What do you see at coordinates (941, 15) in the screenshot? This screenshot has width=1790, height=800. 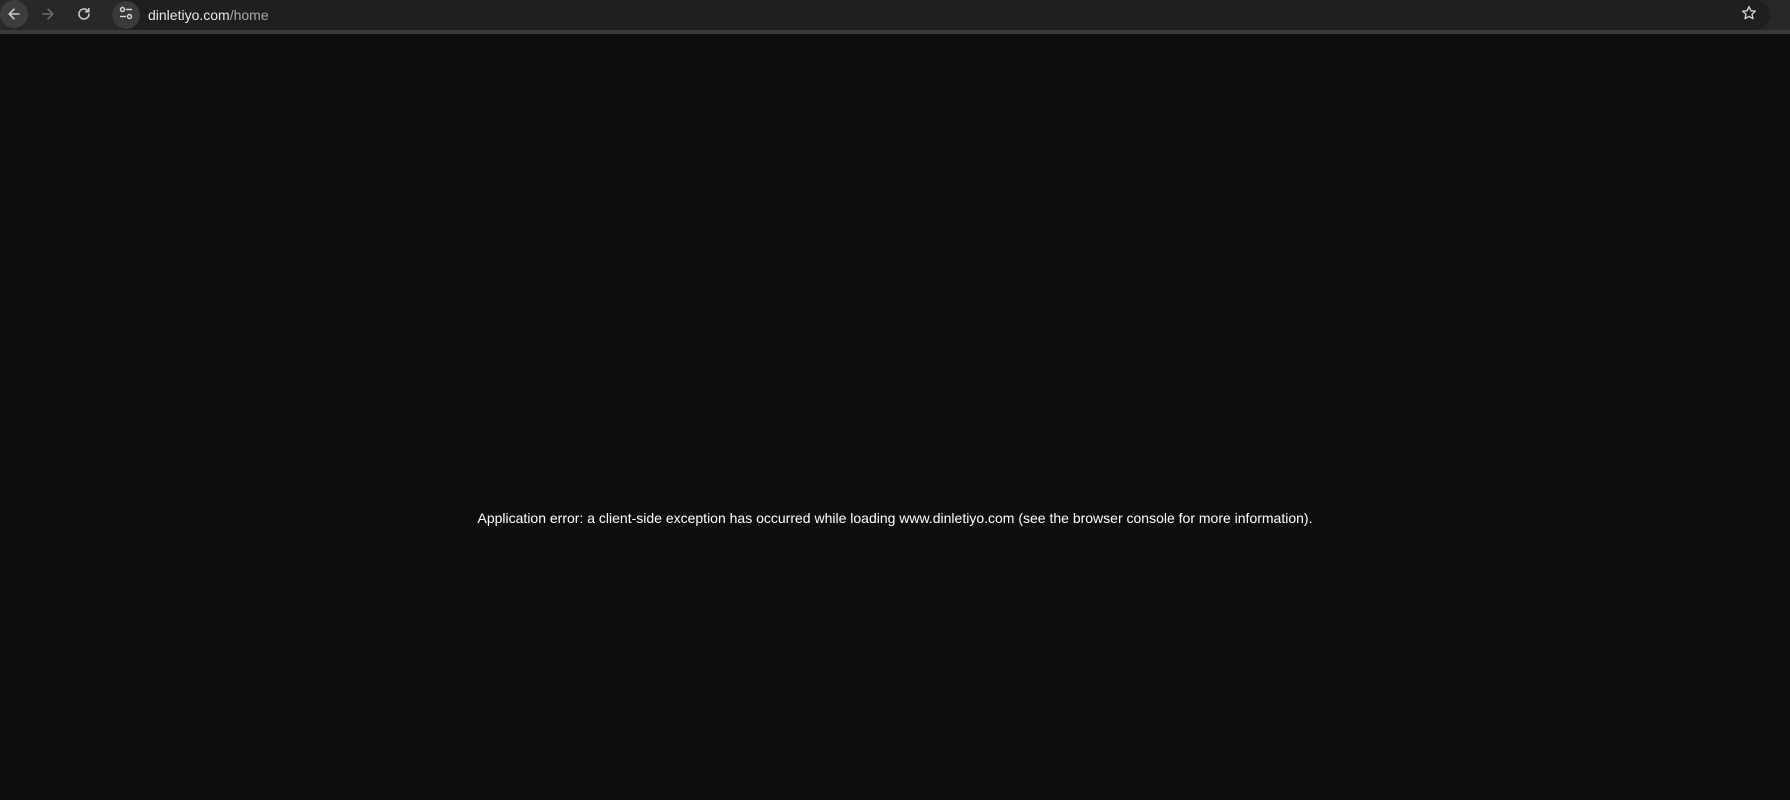 I see `address-bar: dinletiyo.com/home` at bounding box center [941, 15].